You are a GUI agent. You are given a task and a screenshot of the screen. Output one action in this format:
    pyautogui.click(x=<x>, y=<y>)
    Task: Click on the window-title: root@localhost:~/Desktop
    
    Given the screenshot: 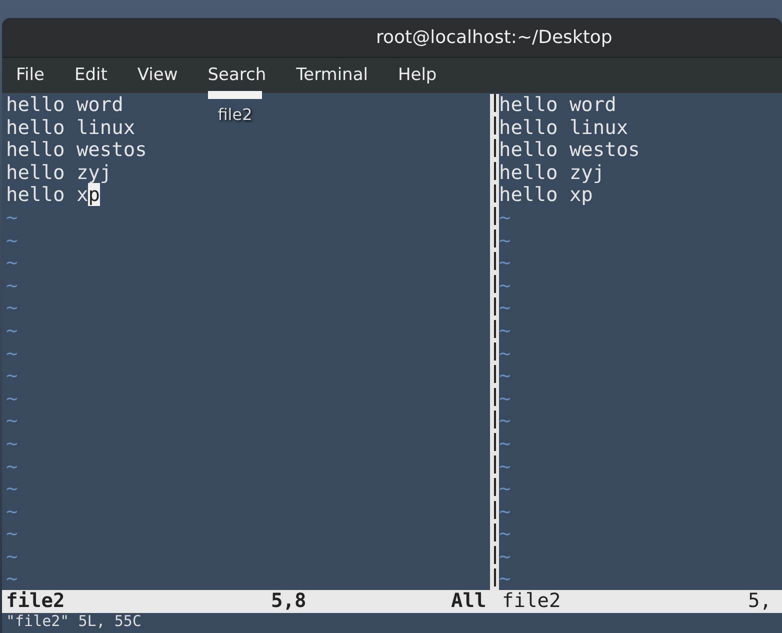 What is the action you would take?
    pyautogui.click(x=494, y=38)
    